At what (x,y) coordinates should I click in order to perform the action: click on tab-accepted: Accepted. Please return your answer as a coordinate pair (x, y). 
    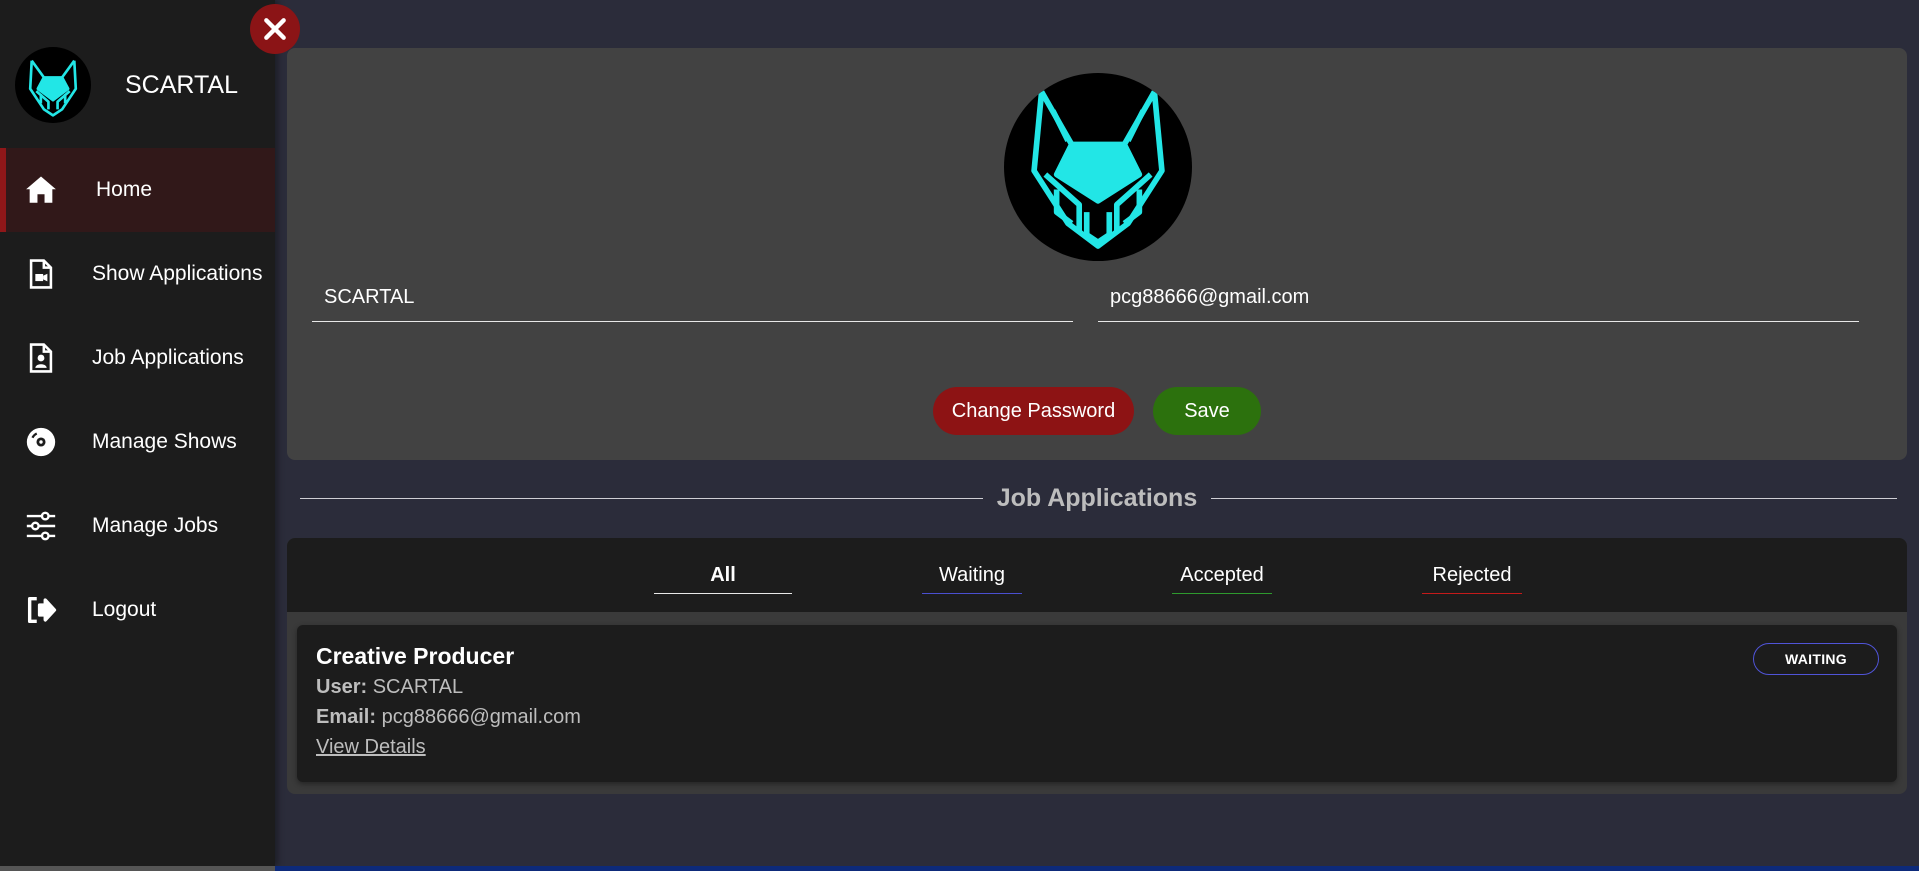
    Looking at the image, I should click on (1222, 578).